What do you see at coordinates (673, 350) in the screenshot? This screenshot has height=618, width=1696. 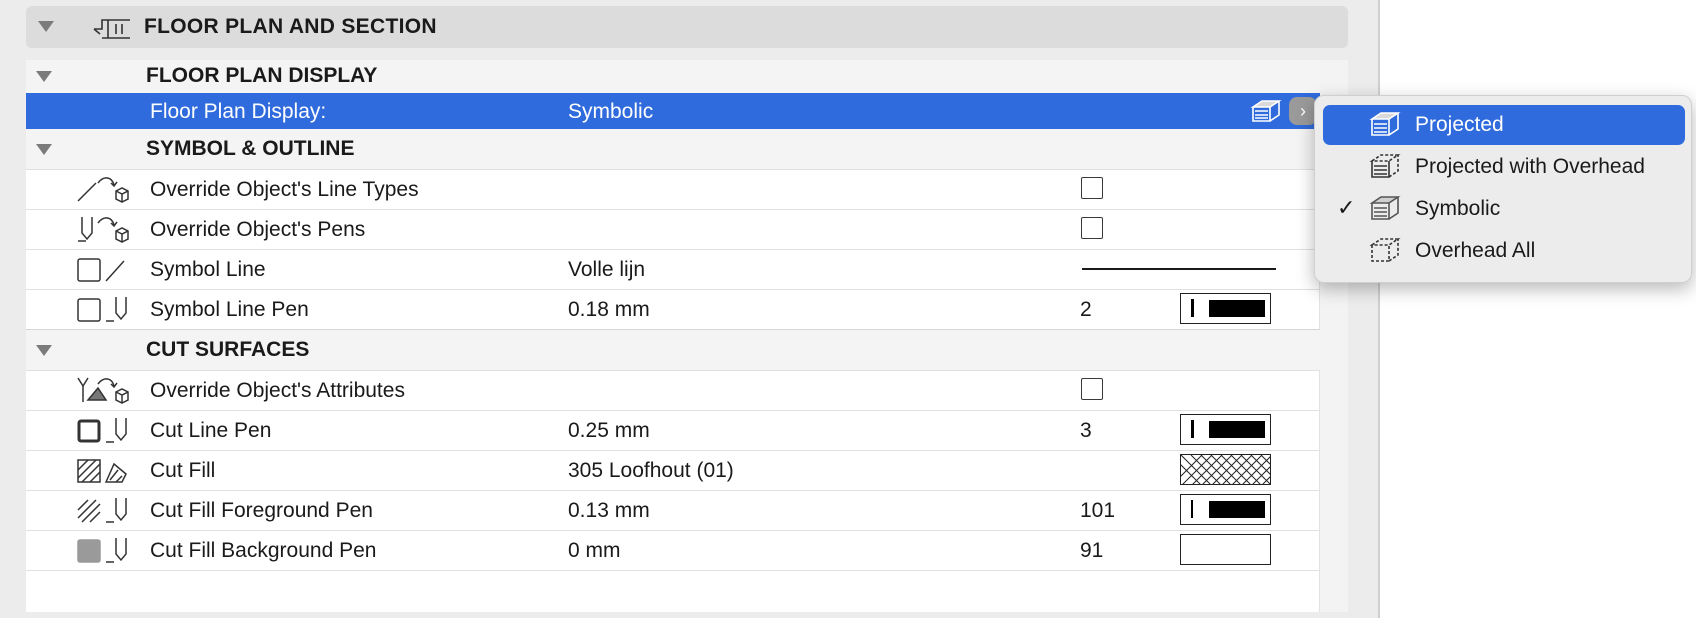 I see `section-cut-surfaces: CUT SURFACES` at bounding box center [673, 350].